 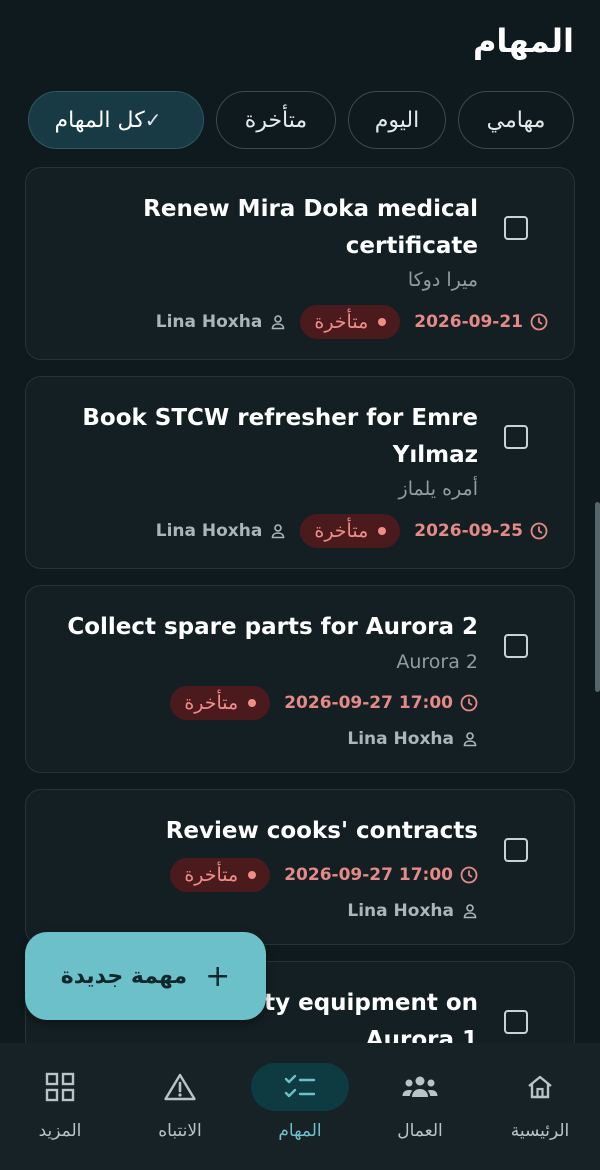 I want to click on task-due: 2026-09-21, so click(x=481, y=322).